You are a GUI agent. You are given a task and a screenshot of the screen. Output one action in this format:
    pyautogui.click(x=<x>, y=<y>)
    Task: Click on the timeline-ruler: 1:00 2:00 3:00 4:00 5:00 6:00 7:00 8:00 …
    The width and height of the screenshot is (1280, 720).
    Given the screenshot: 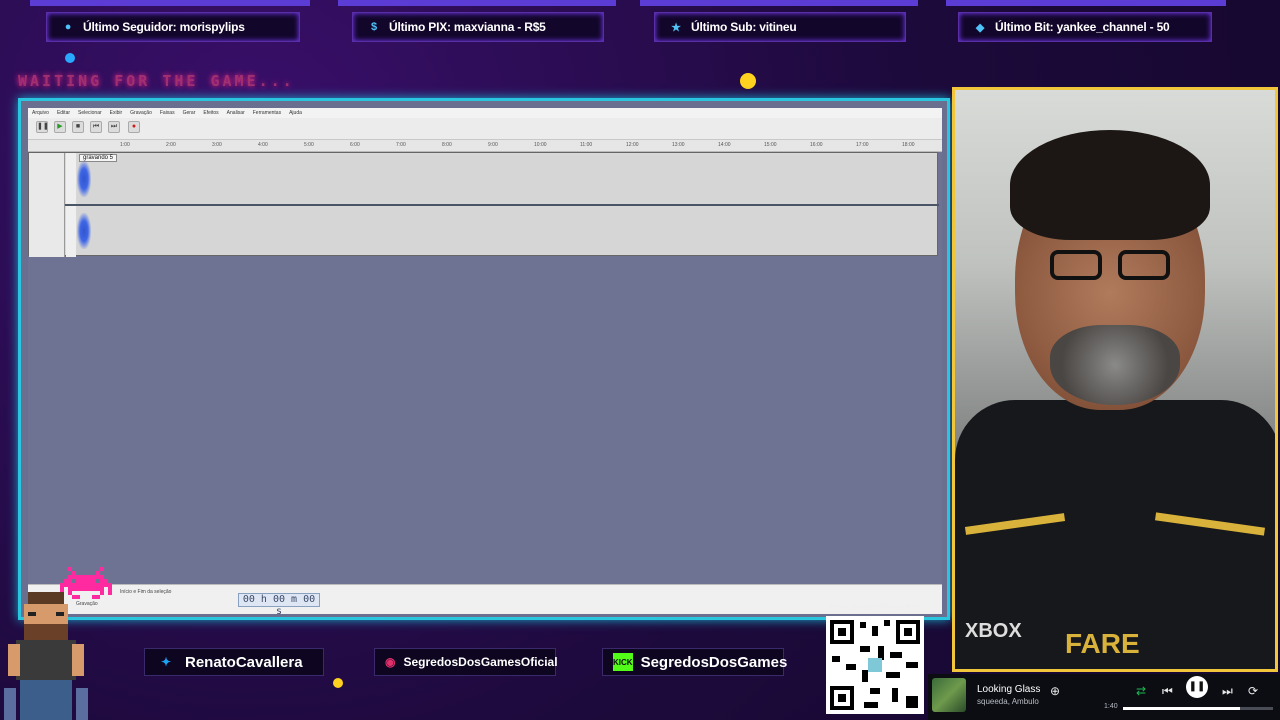 What is the action you would take?
    pyautogui.click(x=485, y=146)
    